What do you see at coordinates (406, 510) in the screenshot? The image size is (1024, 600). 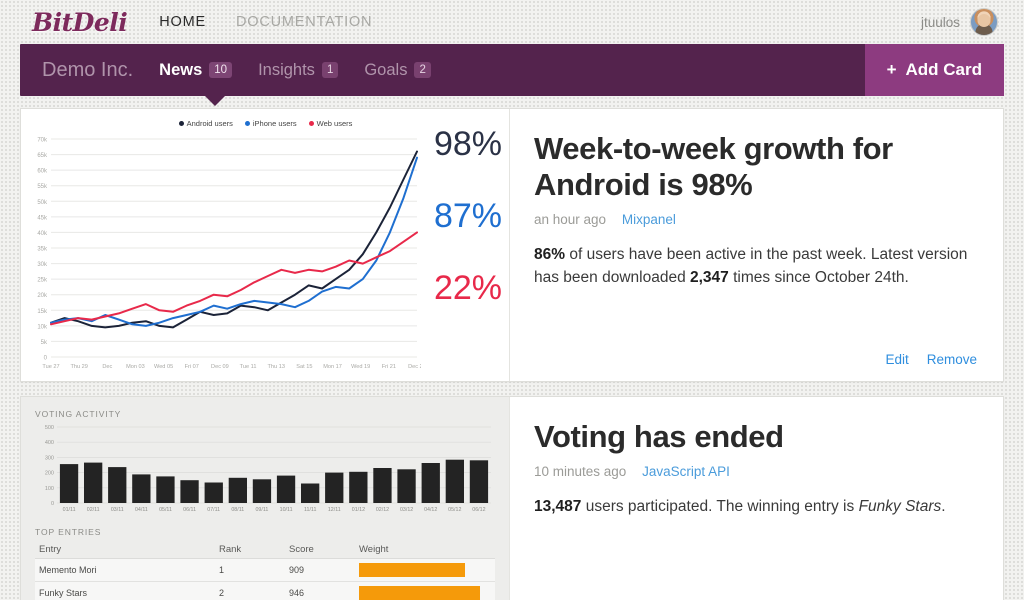 I see `svg-text: 03/12` at bounding box center [406, 510].